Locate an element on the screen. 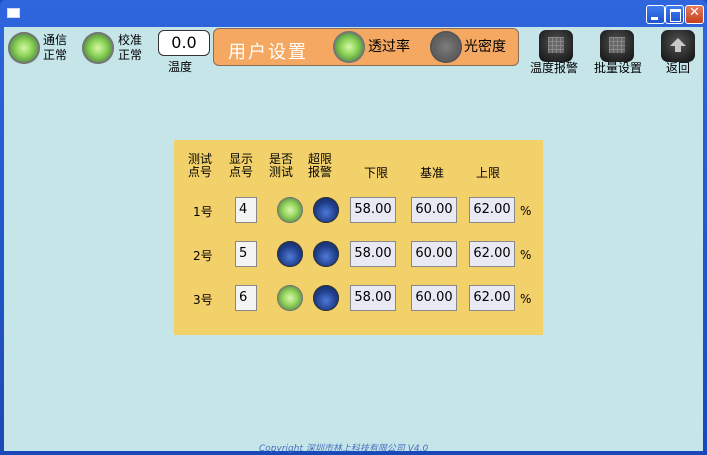  comm-status-label-2: 正常 is located at coordinates (55, 55).